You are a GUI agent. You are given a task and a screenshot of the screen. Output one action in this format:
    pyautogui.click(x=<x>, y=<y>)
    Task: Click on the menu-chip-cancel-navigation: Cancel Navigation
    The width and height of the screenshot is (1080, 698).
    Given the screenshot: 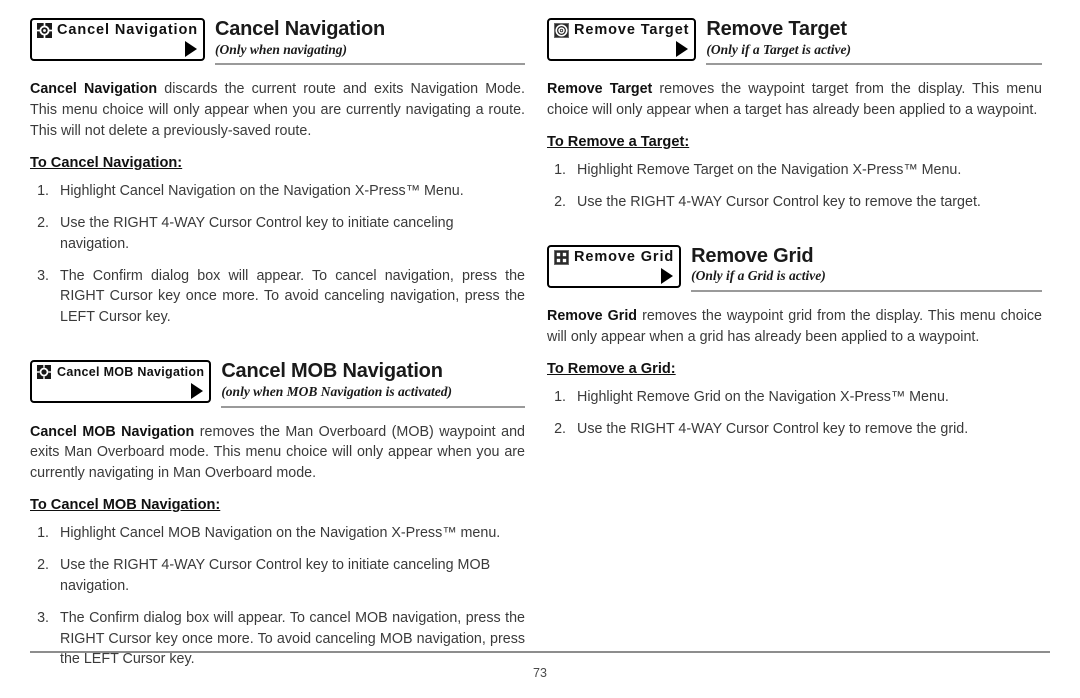 What is the action you would take?
    pyautogui.click(x=117, y=39)
    